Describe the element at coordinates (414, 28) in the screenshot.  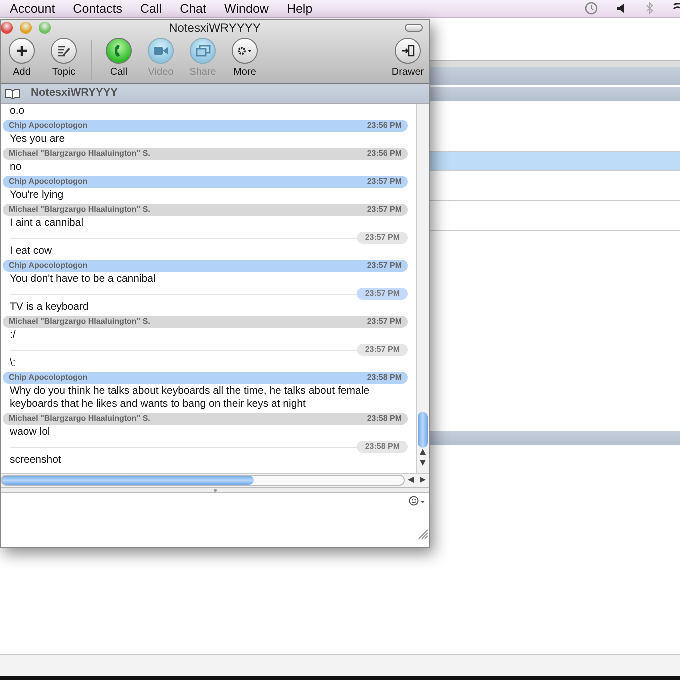
I see `toolbar-toggle-button` at that location.